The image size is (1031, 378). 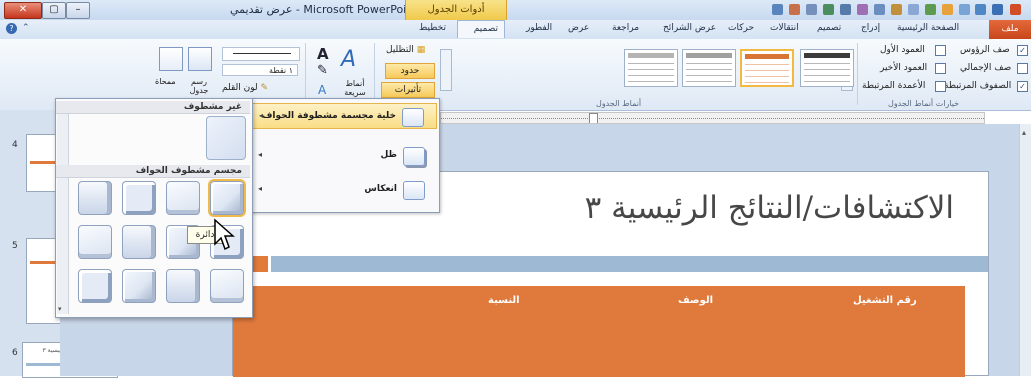 I want to click on banded-columns-checkbox, so click(x=940, y=86).